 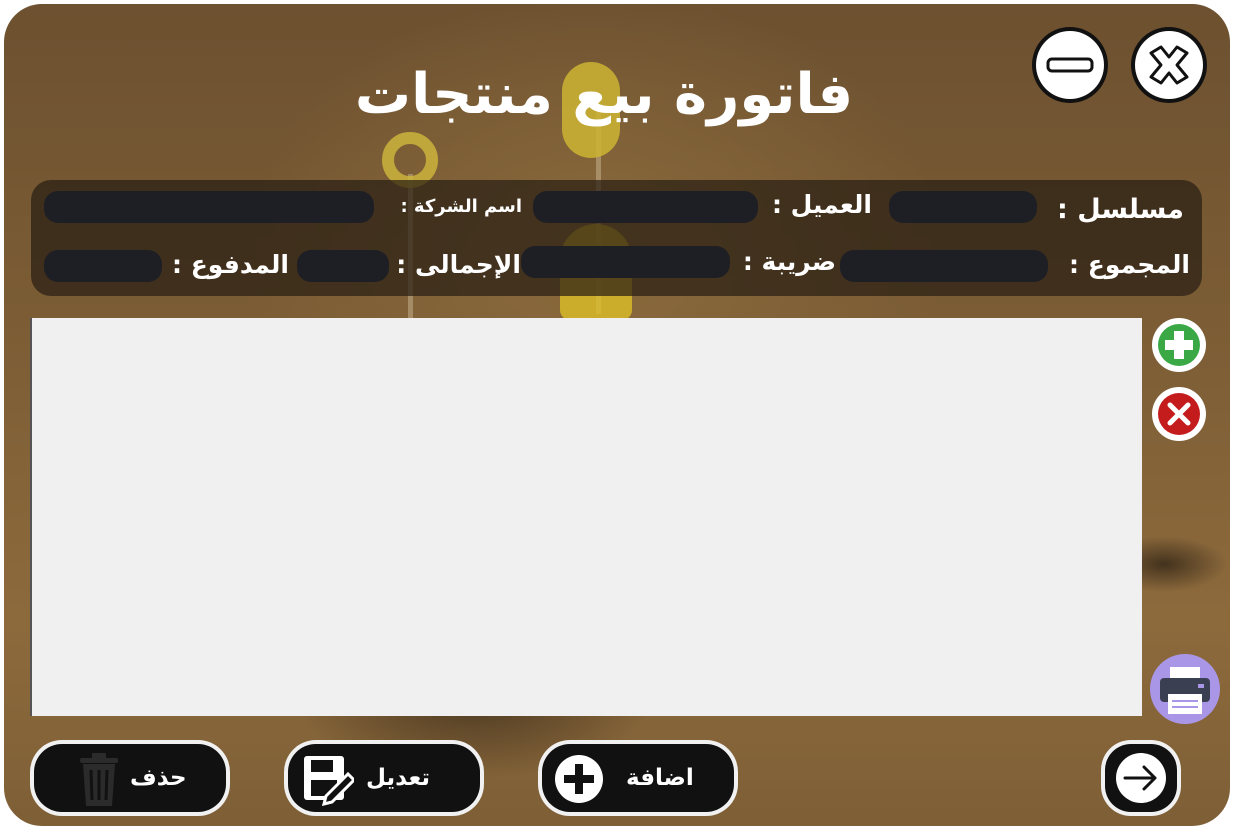 What do you see at coordinates (398, 778) in the screenshot?
I see `edit-button-label: تعديل` at bounding box center [398, 778].